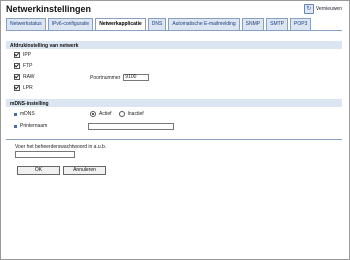 This screenshot has height=260, width=350. I want to click on ok-button: OK, so click(38, 170).